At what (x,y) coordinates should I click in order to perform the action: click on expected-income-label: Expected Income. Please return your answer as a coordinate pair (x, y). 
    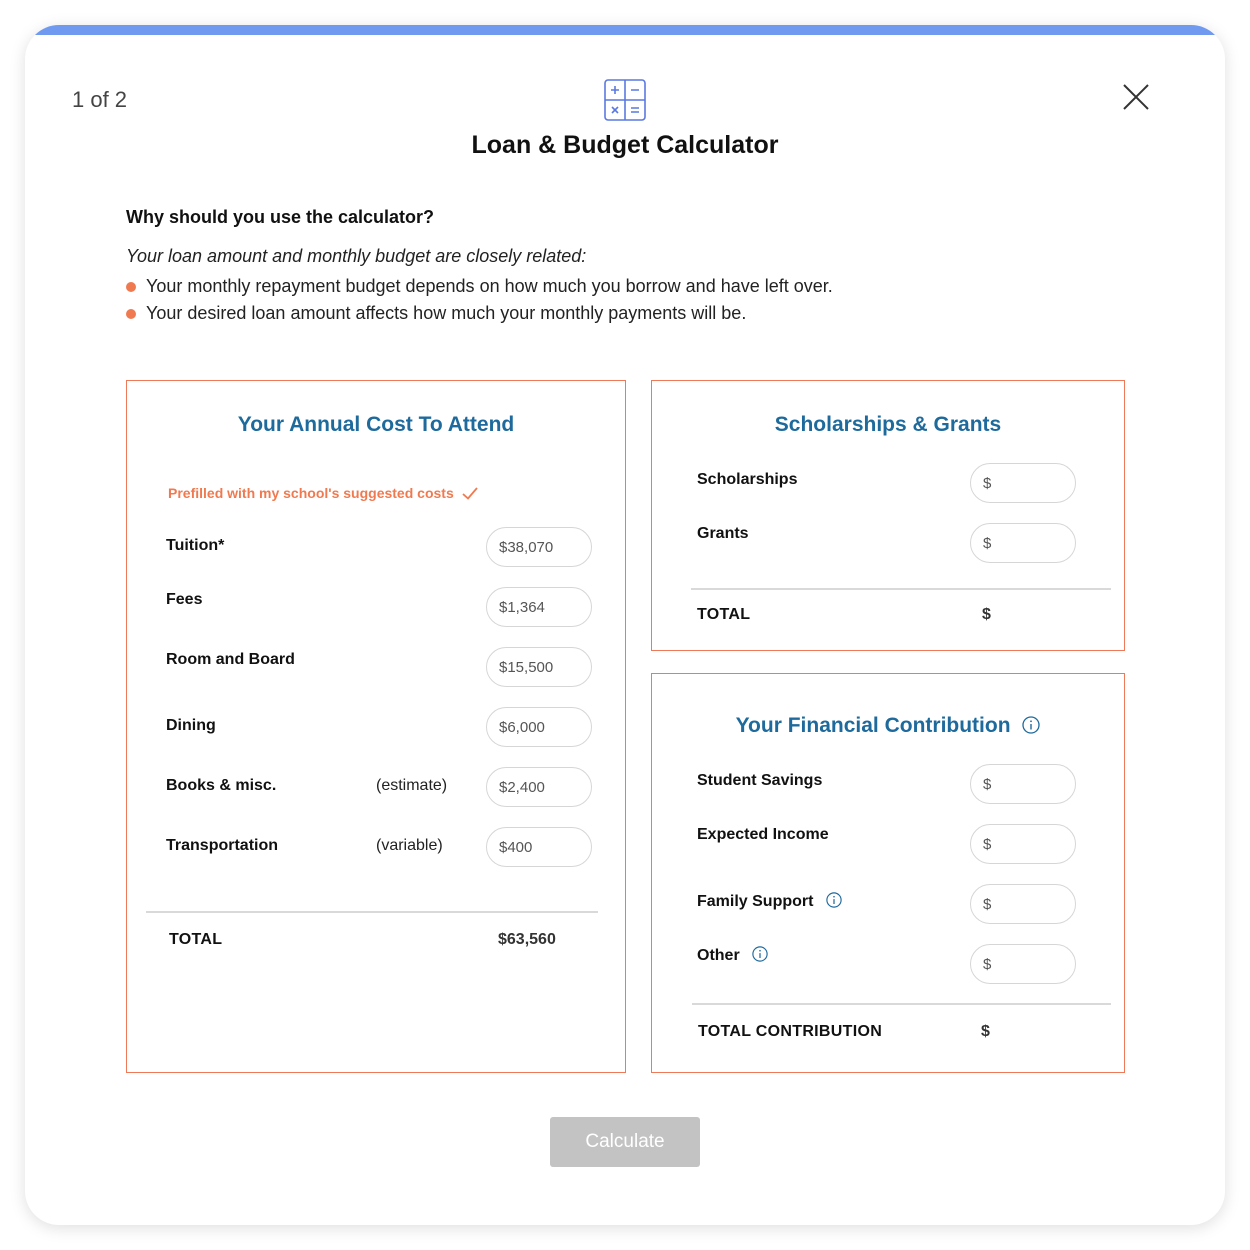
    Looking at the image, I should click on (763, 834).